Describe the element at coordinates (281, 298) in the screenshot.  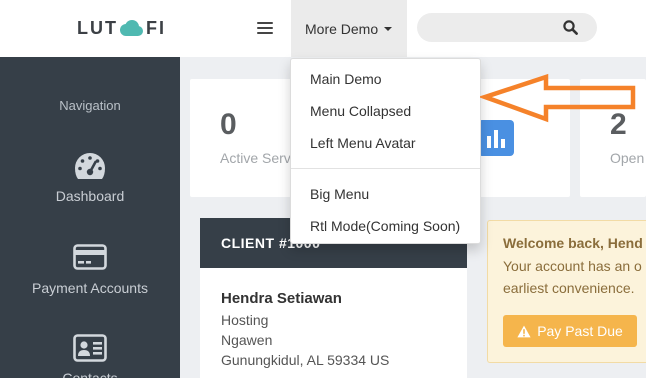
I see `client-name: Hendra Setiawan` at that location.